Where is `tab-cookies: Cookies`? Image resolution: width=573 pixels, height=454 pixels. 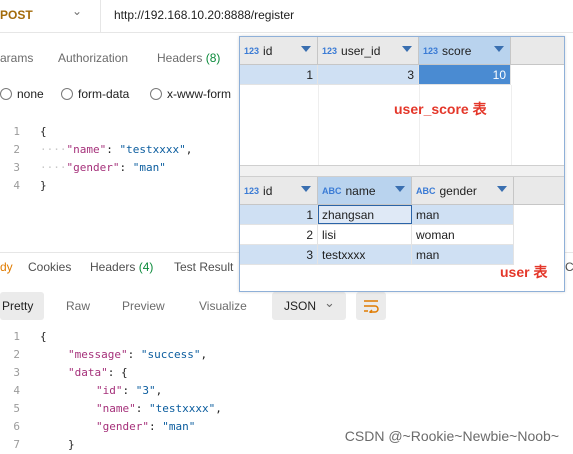 tab-cookies: Cookies is located at coordinates (49, 267).